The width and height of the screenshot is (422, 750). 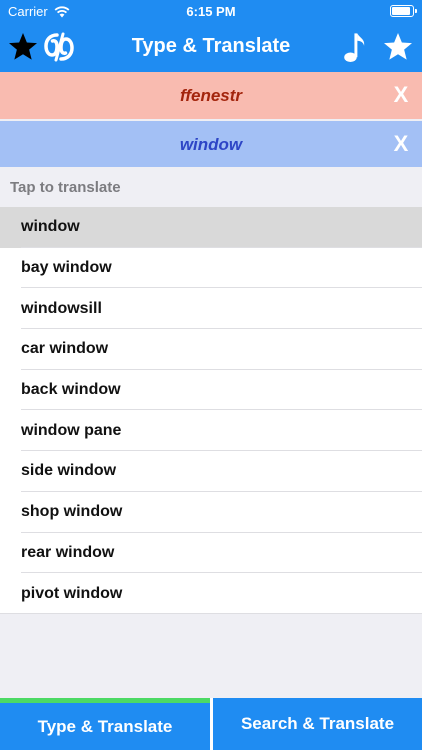 I want to click on source-text-box: ffenestr X, so click(x=211, y=95).